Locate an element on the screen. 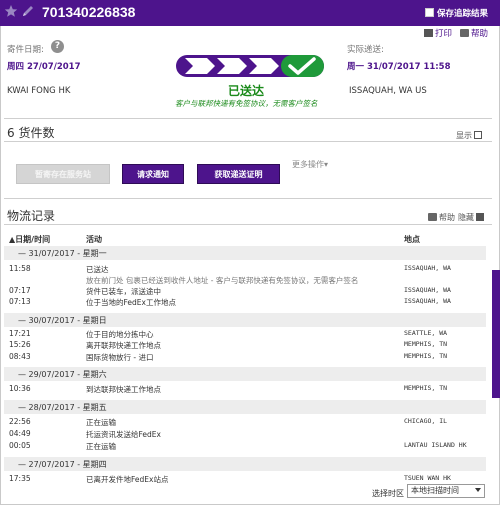 The image size is (500, 505). event-activity: 离开联邦快递工作地点 is located at coordinates (123, 345).